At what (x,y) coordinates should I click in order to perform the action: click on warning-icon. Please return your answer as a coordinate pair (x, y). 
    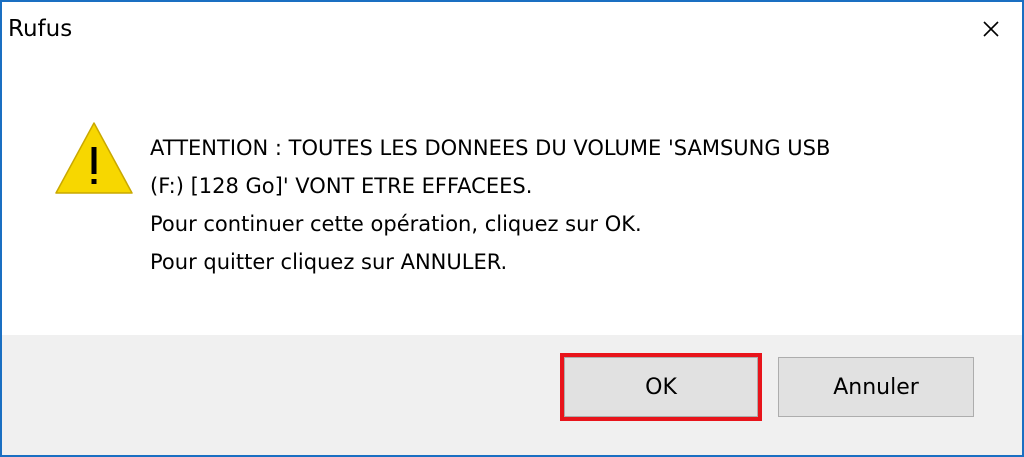
    Looking at the image, I should click on (94, 158).